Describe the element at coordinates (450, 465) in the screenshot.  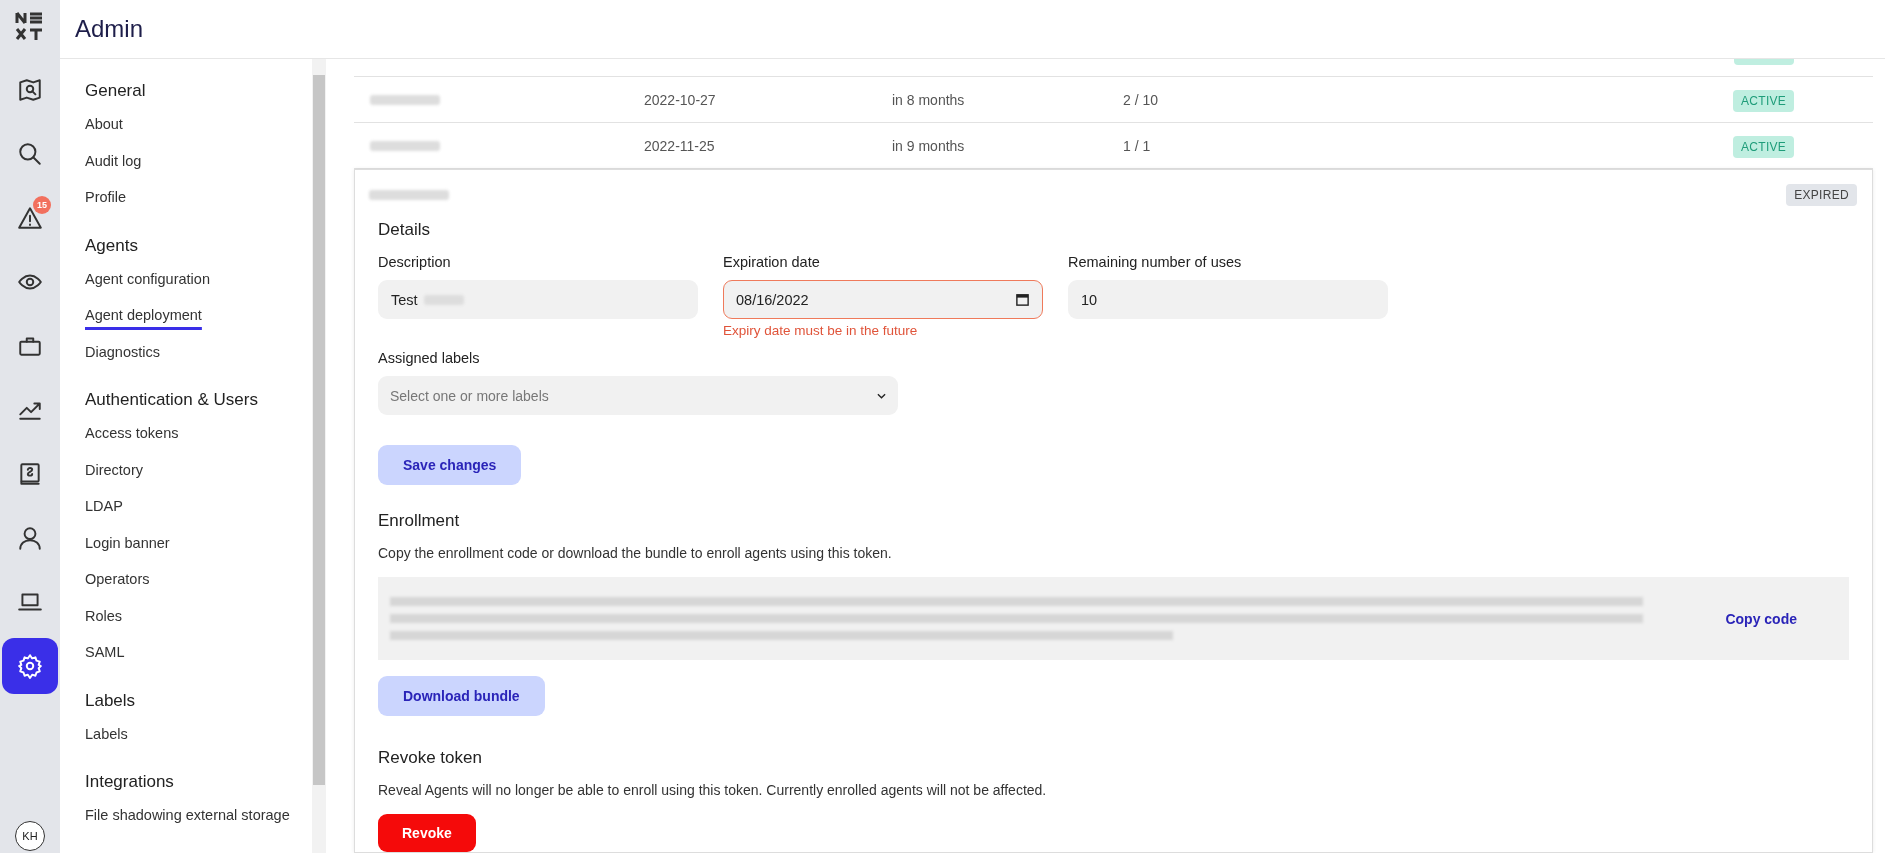
I see `save-button: Save changes` at that location.